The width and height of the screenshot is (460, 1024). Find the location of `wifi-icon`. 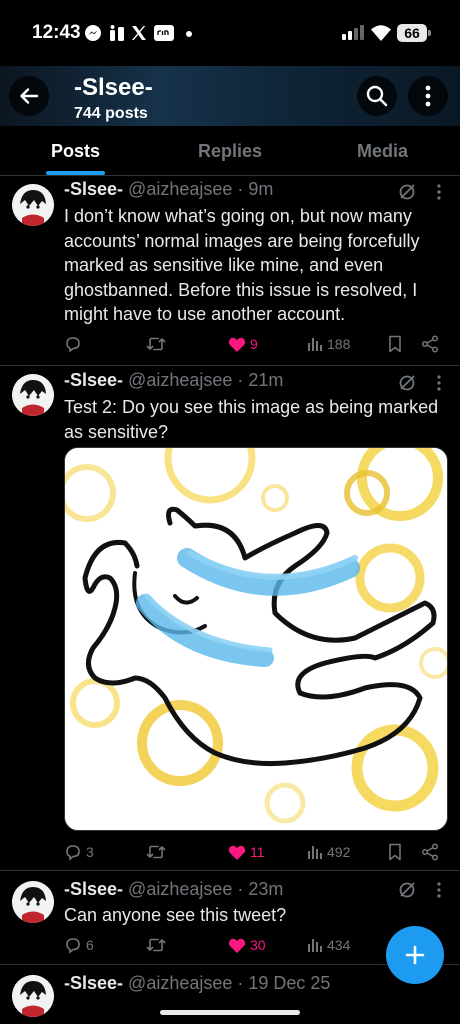

wifi-icon is located at coordinates (381, 33).